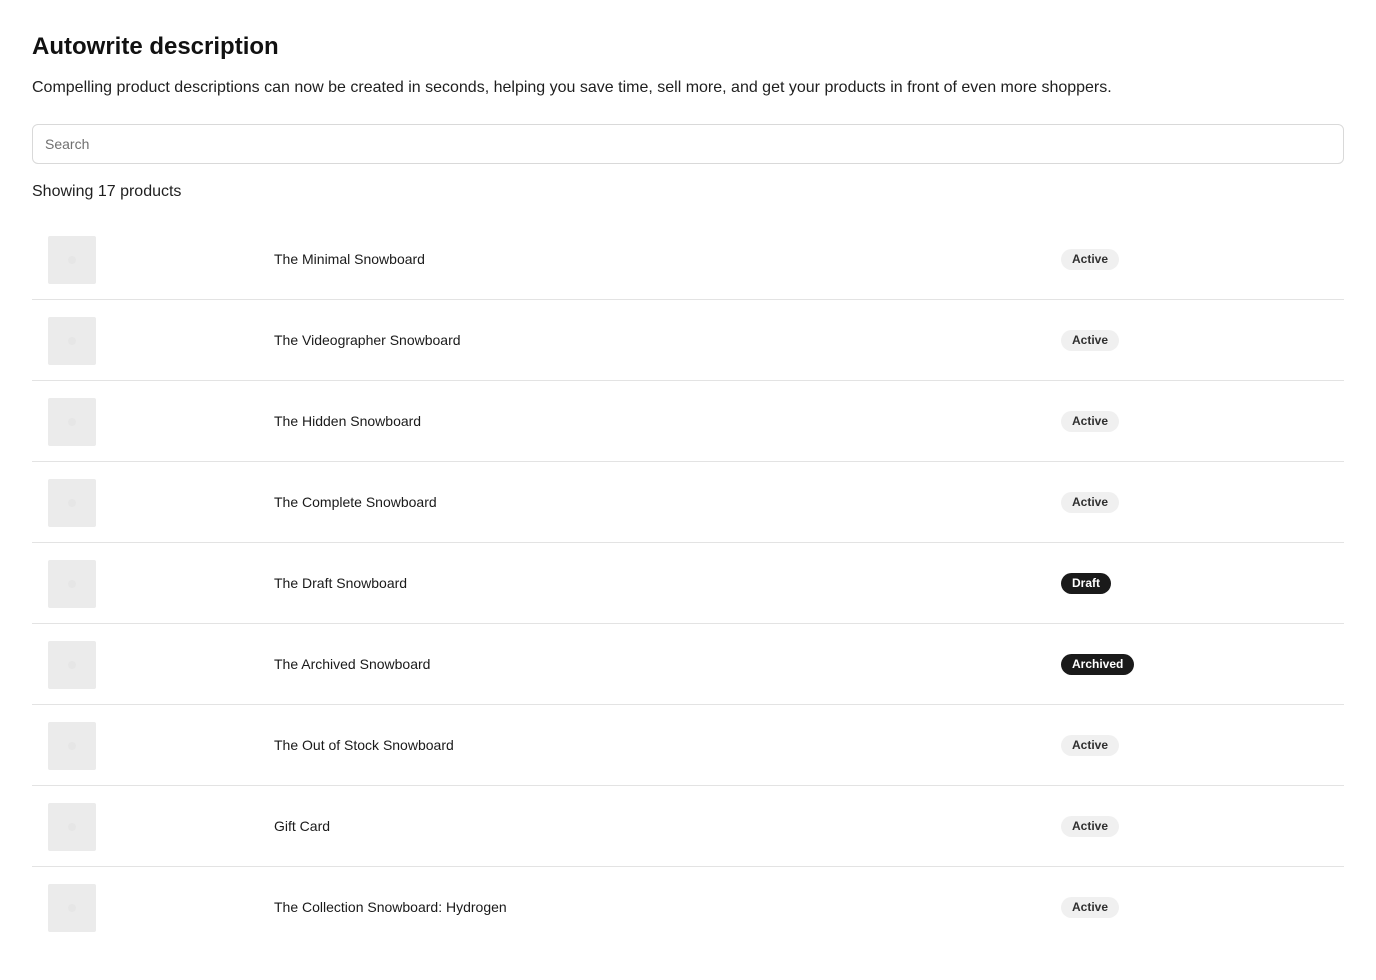 The image size is (1376, 980). I want to click on product-name: The Complete Snowboard, so click(355, 502).